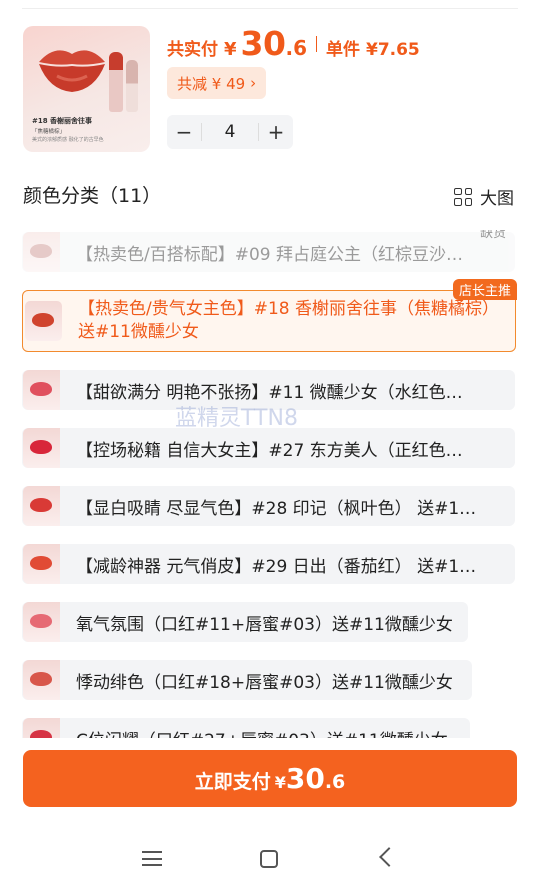 This screenshot has width=540, height=893. I want to click on color-option-selected: 【热卖色/贵气女主色】#18 香榭丽舍往事（焦糖橘棕）送#11微醺少女 店长主推, so click(269, 315).